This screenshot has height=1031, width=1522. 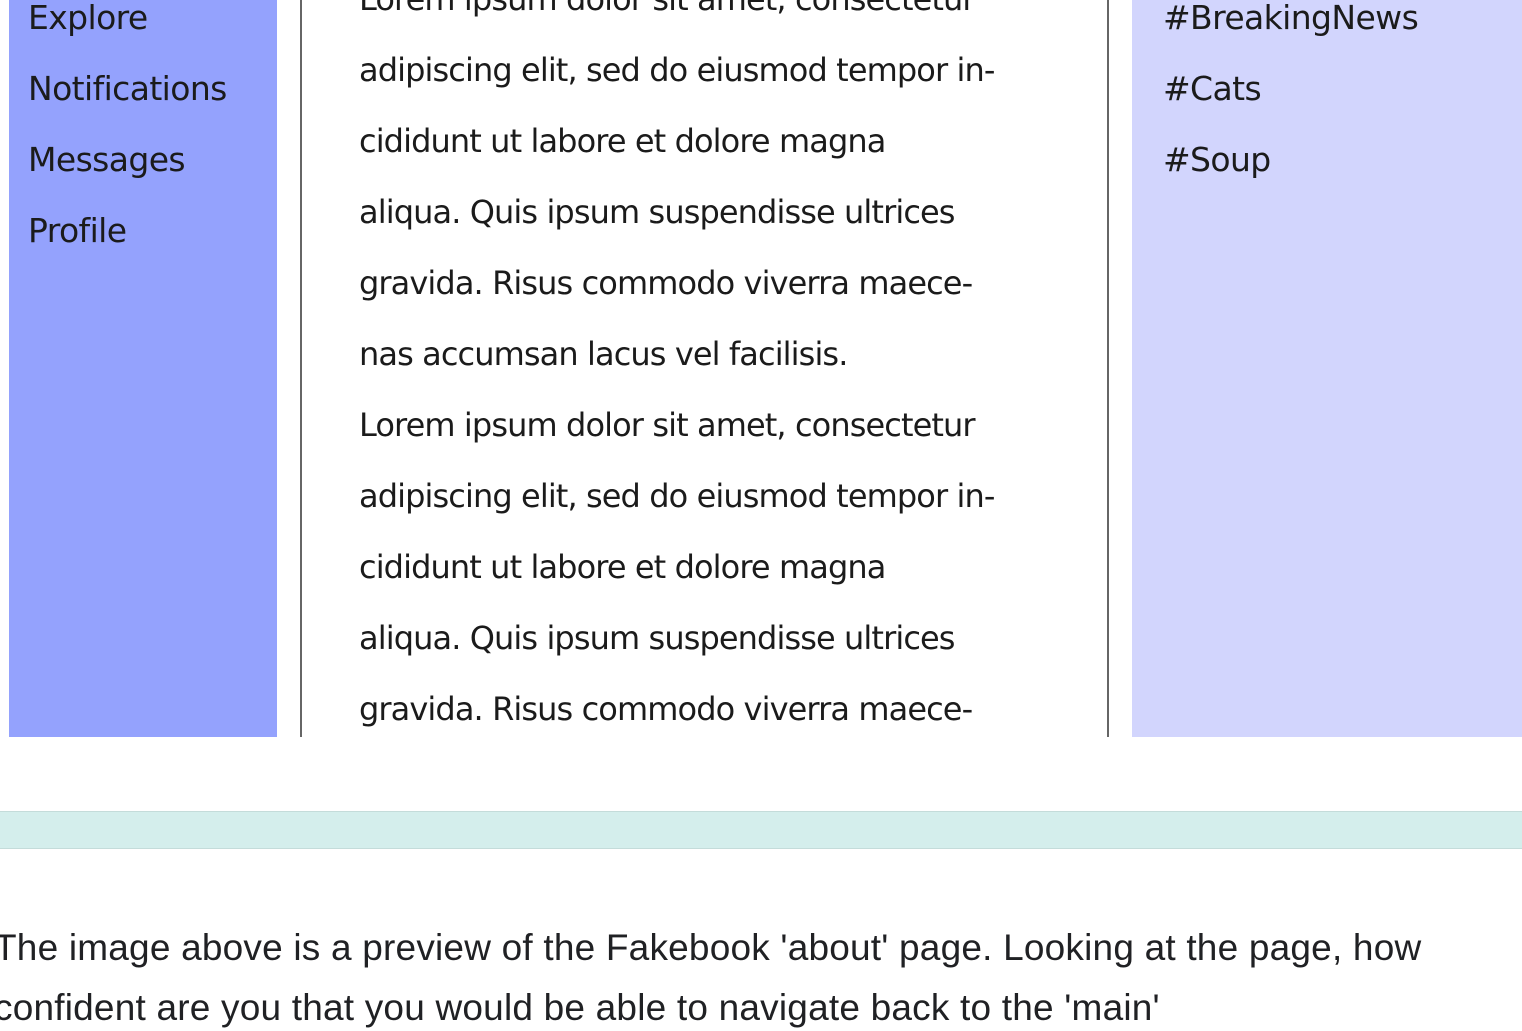 What do you see at coordinates (88, 18) in the screenshot?
I see `nav-item-explore: Explore` at bounding box center [88, 18].